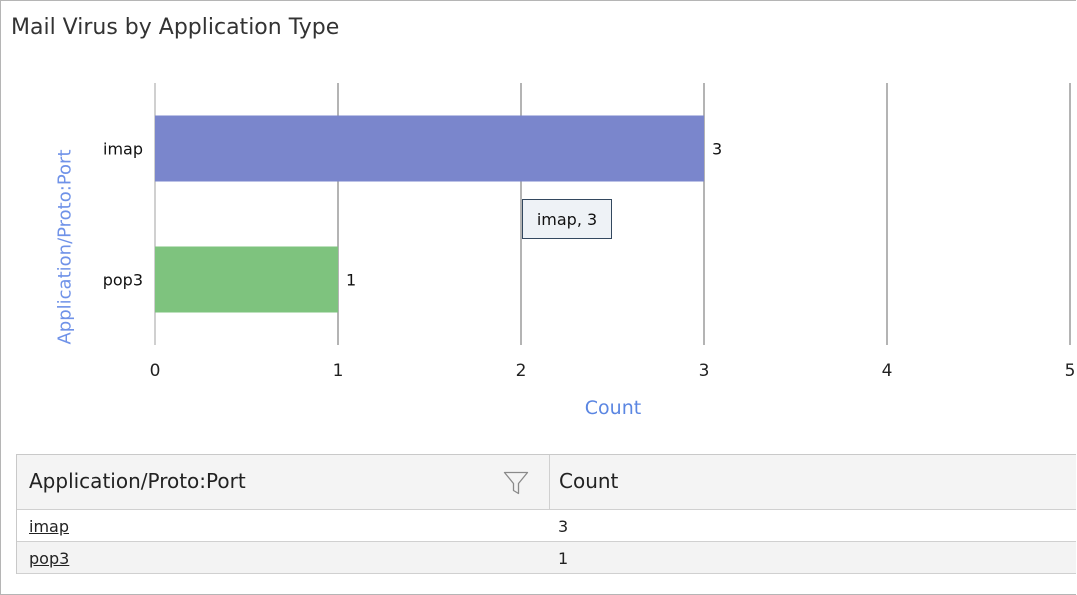 Image resolution: width=1077 pixels, height=595 pixels. What do you see at coordinates (246, 279) in the screenshot?
I see `bar-pop3` at bounding box center [246, 279].